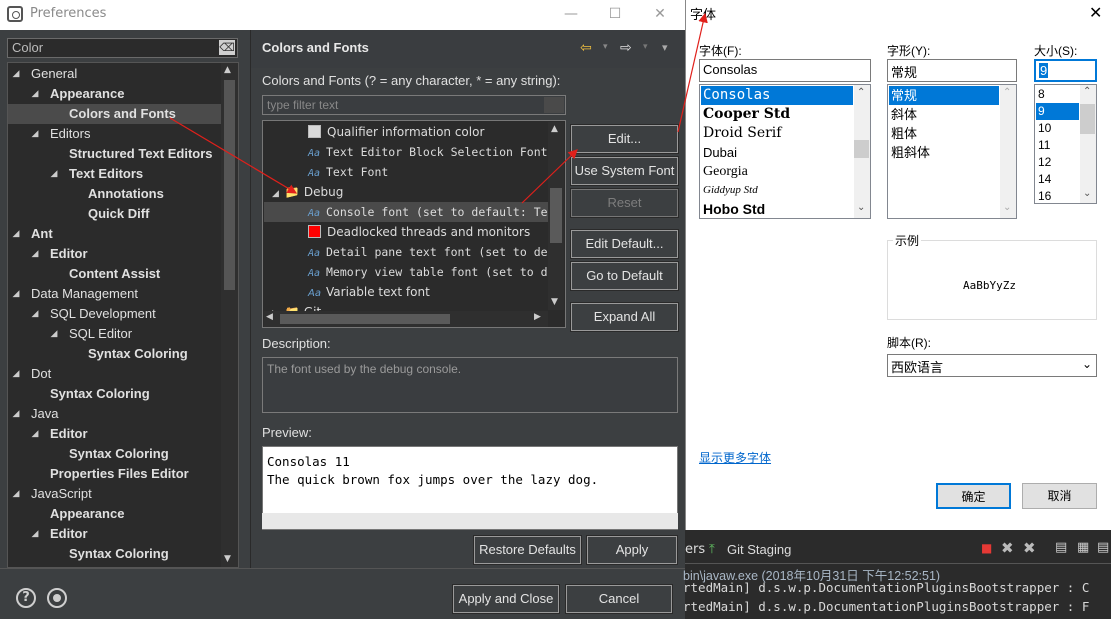 The width and height of the screenshot is (1111, 619). Describe the element at coordinates (1087, 193) in the screenshot. I see `size-list-down-icon: ⌄` at that location.